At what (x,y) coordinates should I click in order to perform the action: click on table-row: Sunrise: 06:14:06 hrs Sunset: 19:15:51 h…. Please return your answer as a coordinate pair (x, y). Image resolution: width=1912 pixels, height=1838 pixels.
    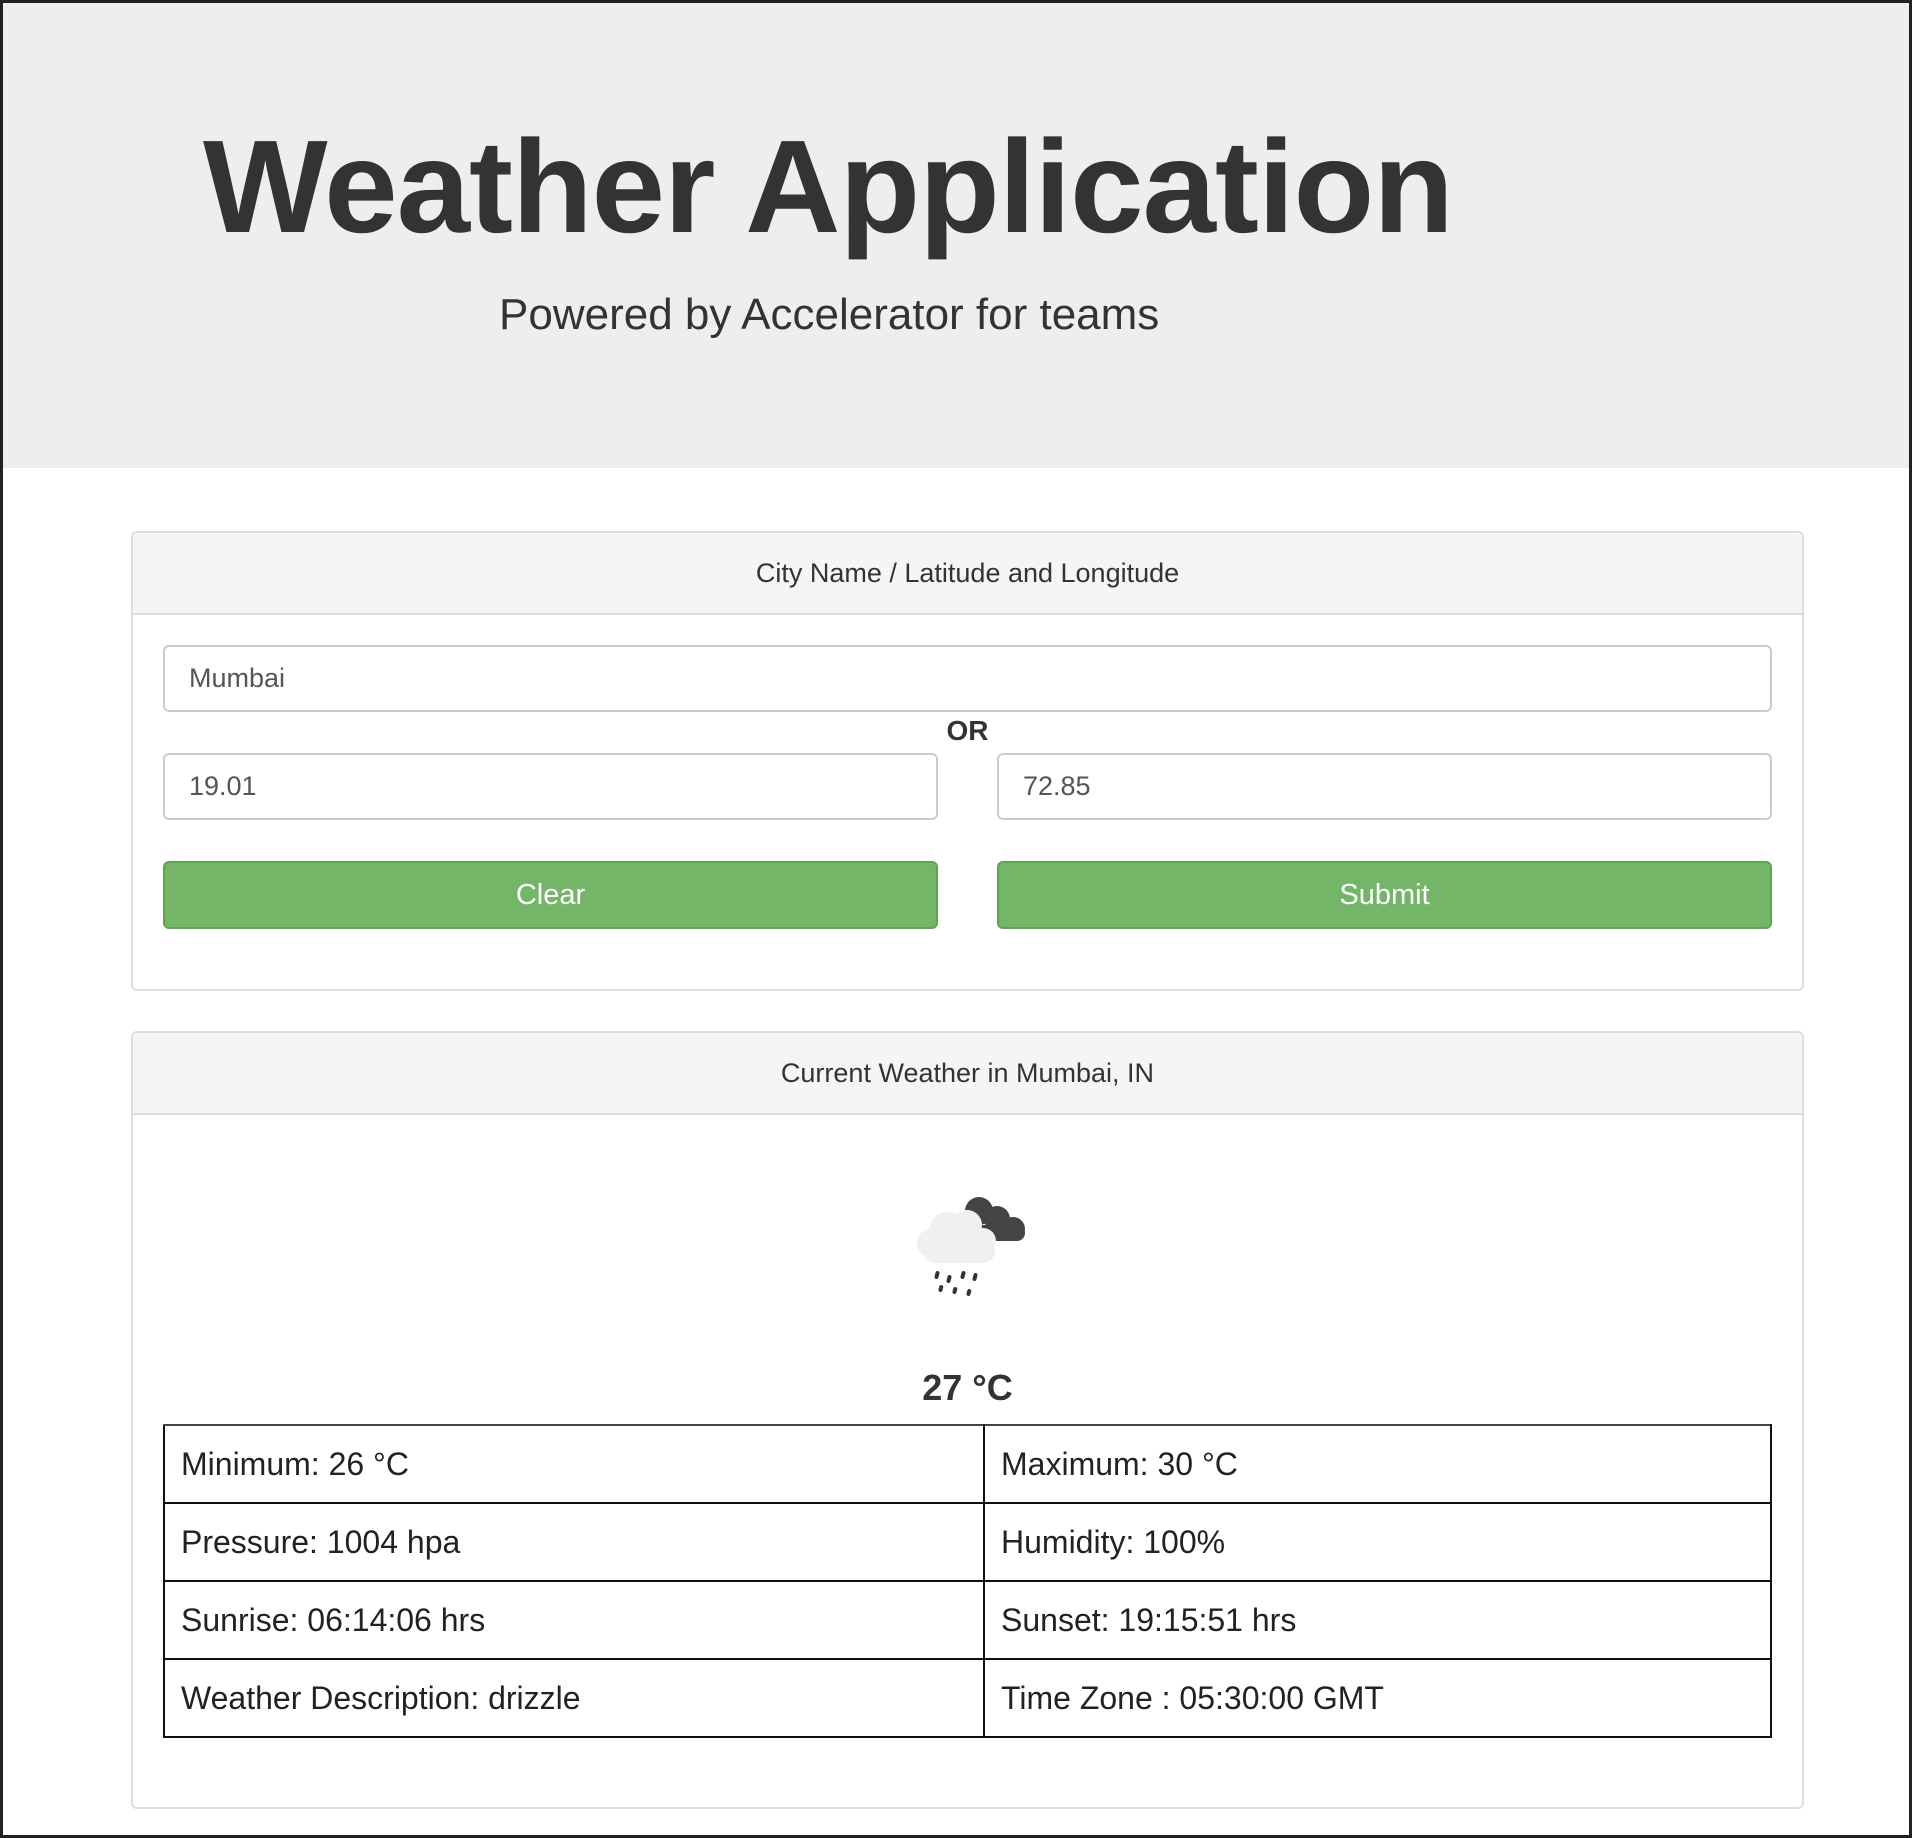
    Looking at the image, I should click on (967, 1620).